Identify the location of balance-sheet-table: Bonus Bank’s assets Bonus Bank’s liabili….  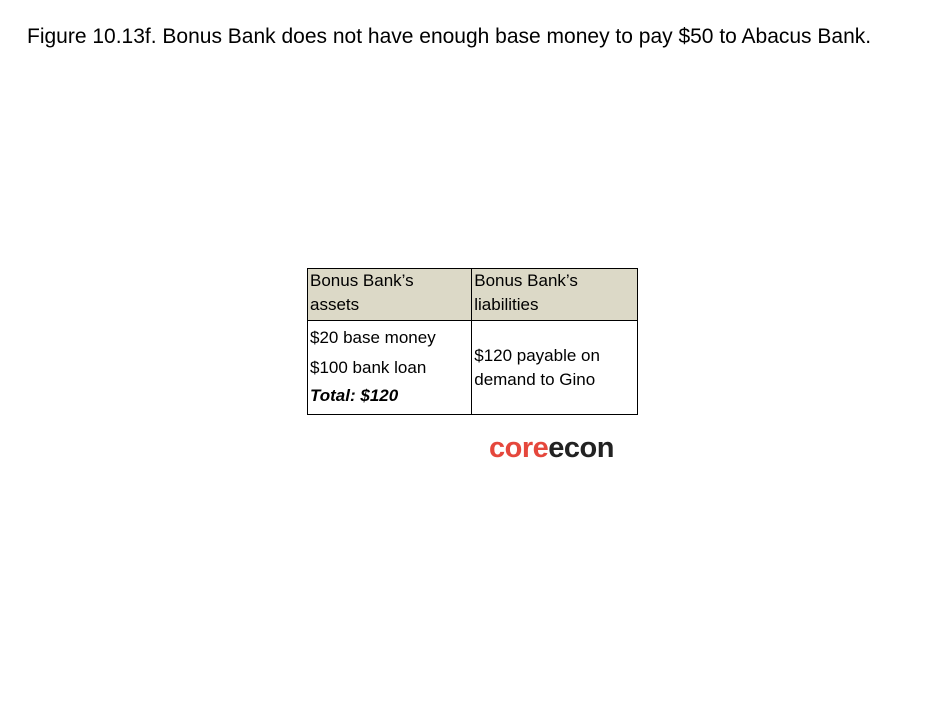
(472, 341).